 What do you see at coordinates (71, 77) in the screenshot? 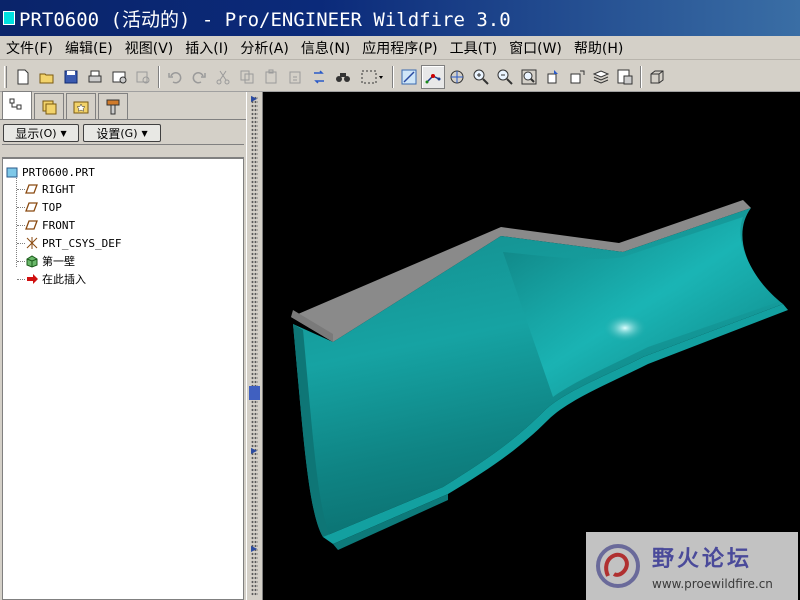
I see `save-icon` at bounding box center [71, 77].